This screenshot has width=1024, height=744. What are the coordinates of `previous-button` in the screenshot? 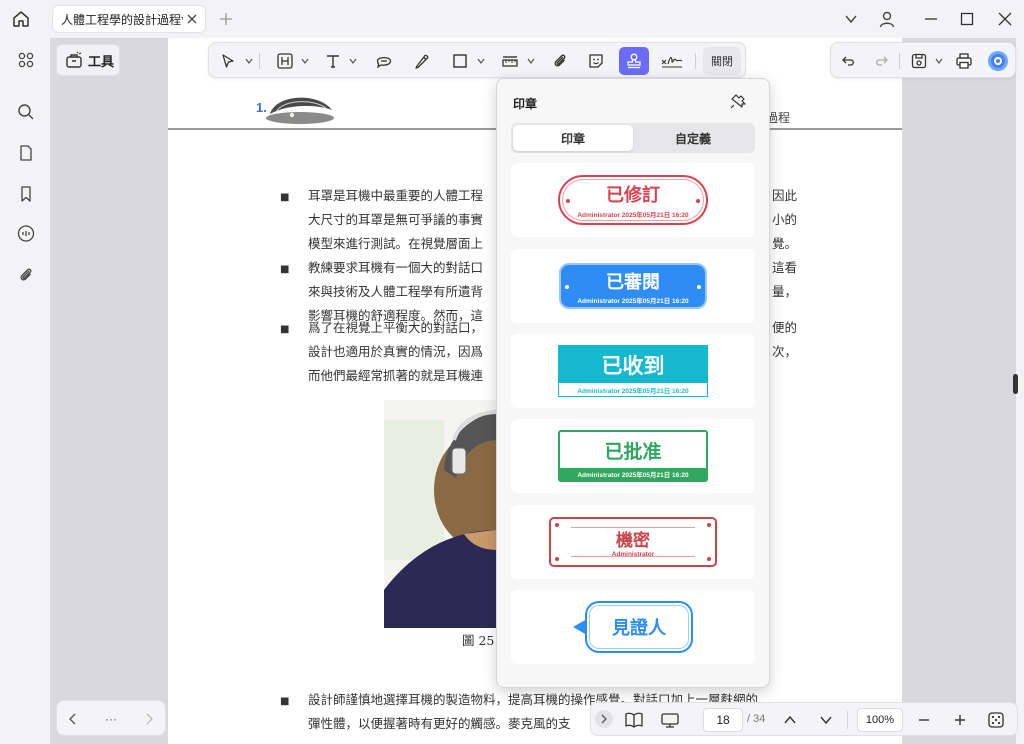 It's located at (73, 719).